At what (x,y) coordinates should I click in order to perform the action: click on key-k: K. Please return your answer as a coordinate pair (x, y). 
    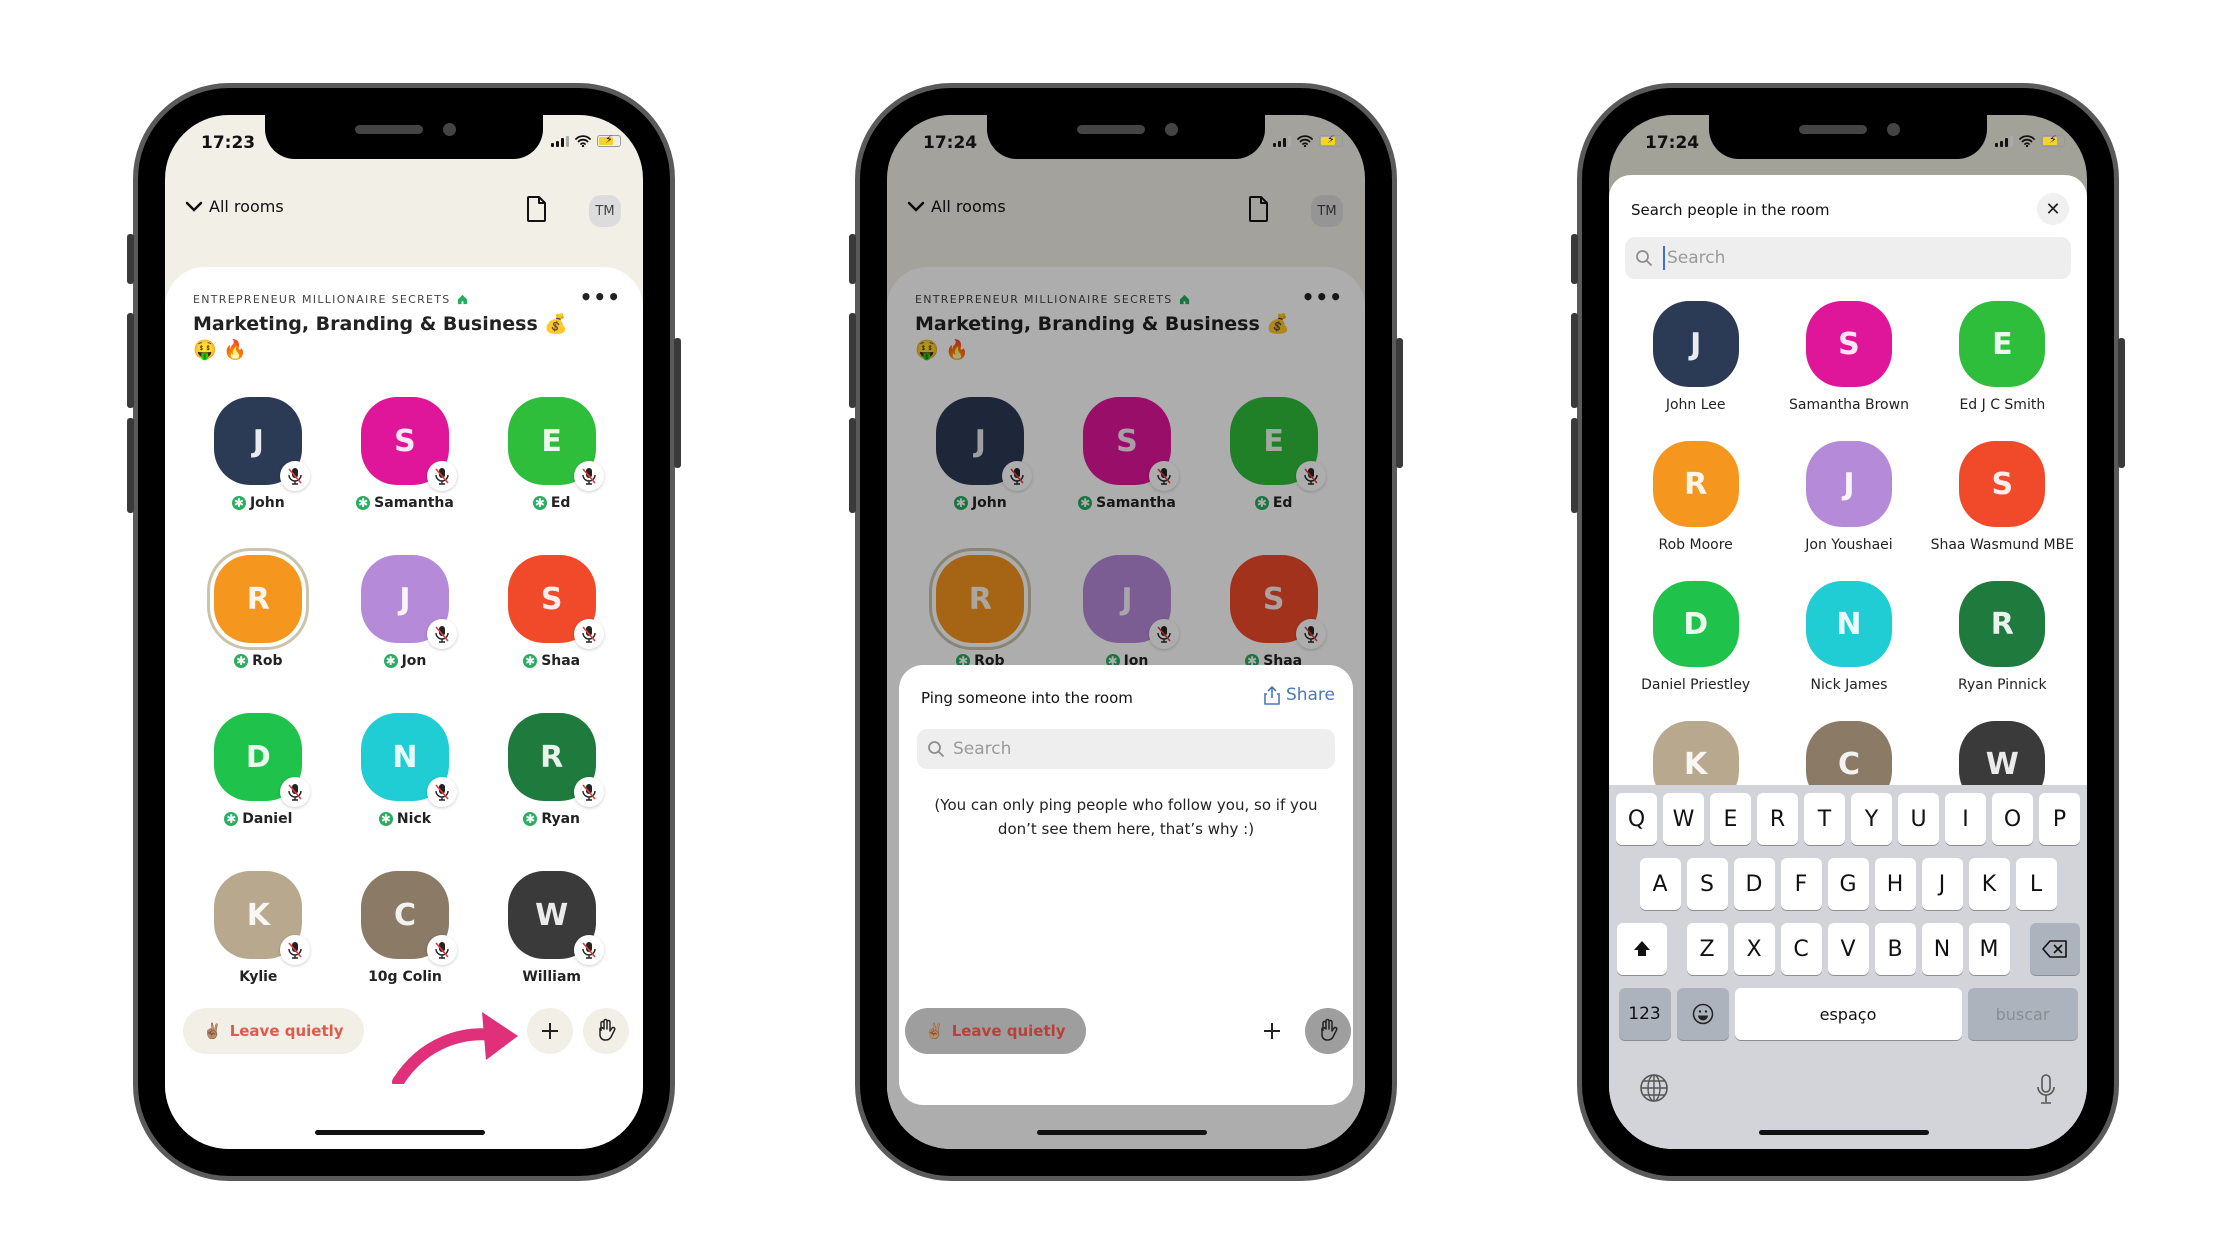
    Looking at the image, I should click on (1989, 884).